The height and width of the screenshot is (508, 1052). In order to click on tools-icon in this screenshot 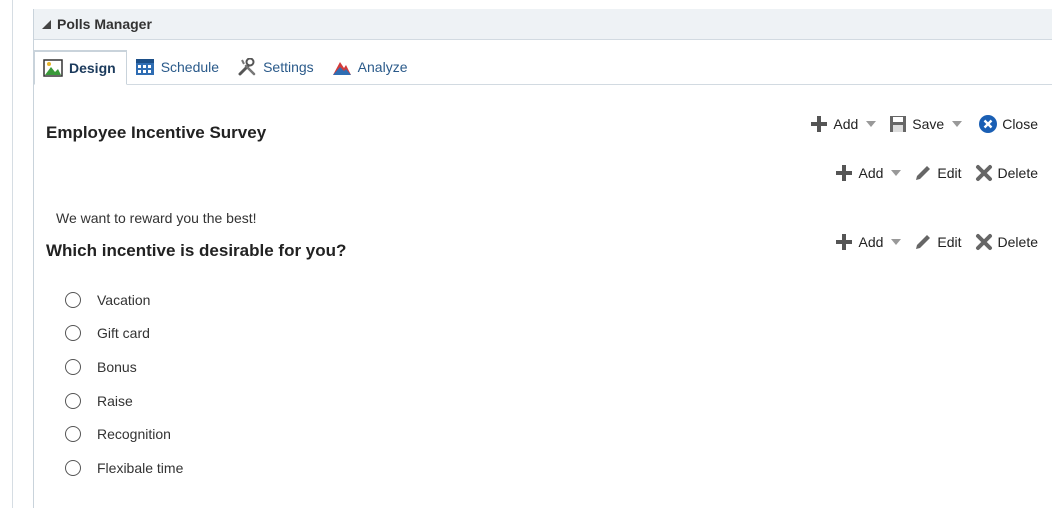, I will do `click(247, 67)`.